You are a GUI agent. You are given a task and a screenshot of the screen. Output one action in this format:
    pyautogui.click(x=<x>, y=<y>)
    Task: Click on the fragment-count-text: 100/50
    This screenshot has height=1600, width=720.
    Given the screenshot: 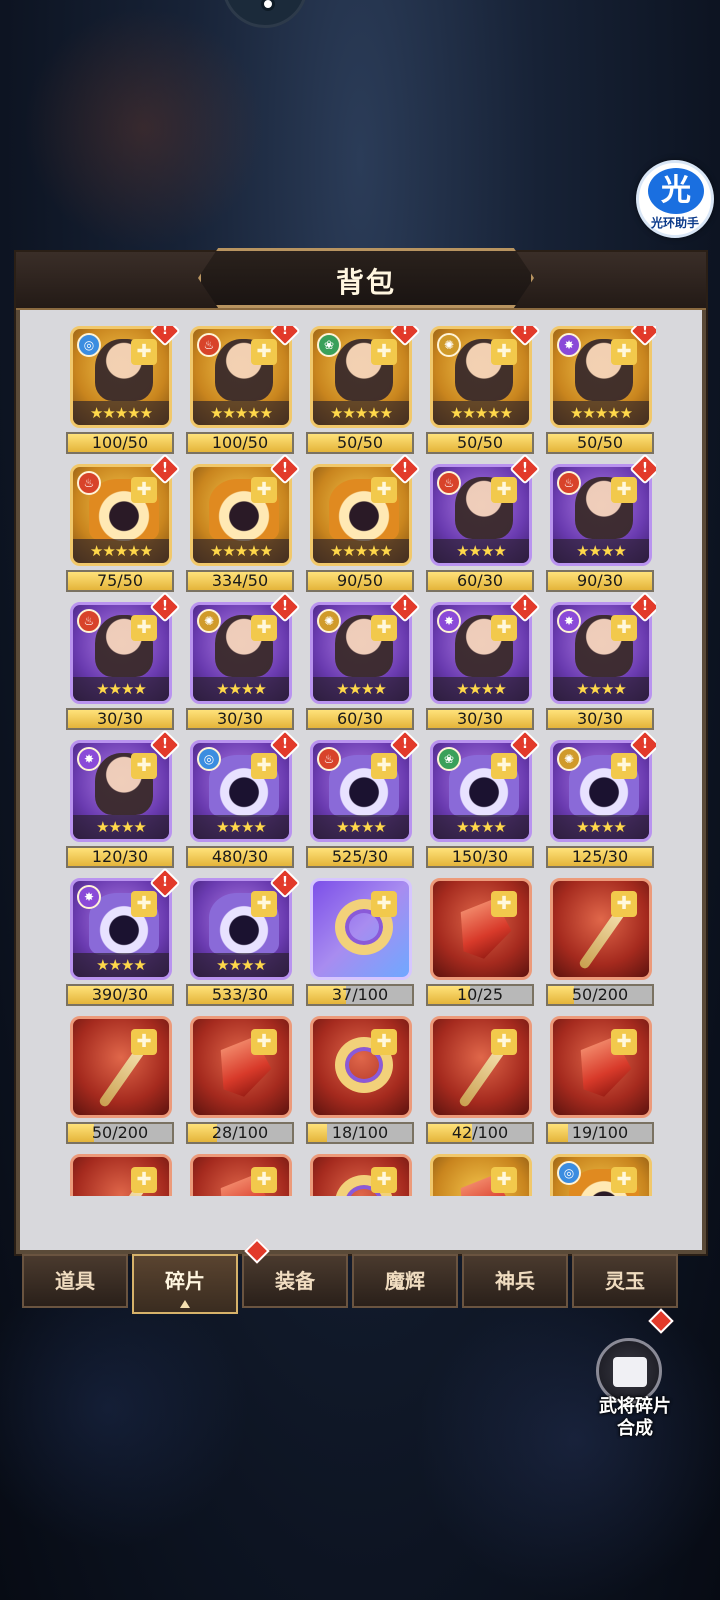 What is the action you would take?
    pyautogui.click(x=240, y=442)
    